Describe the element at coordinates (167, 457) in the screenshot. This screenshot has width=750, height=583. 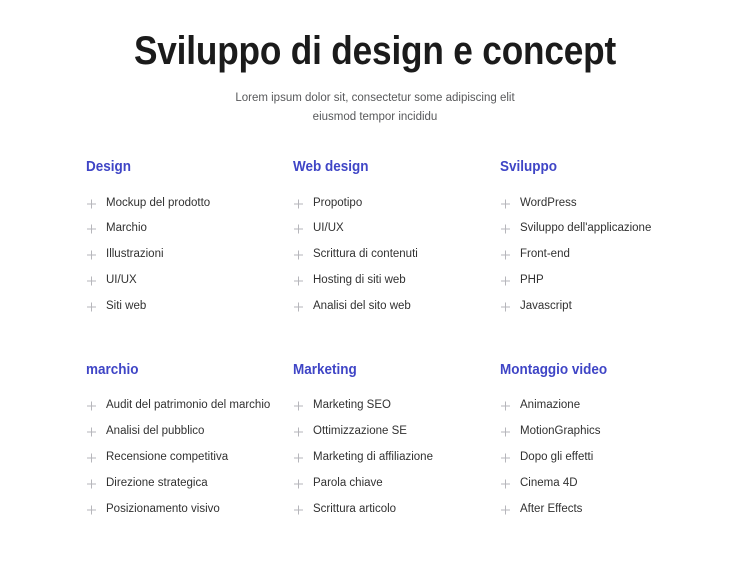
I see `list-item-label: Recensione competitiva` at that location.